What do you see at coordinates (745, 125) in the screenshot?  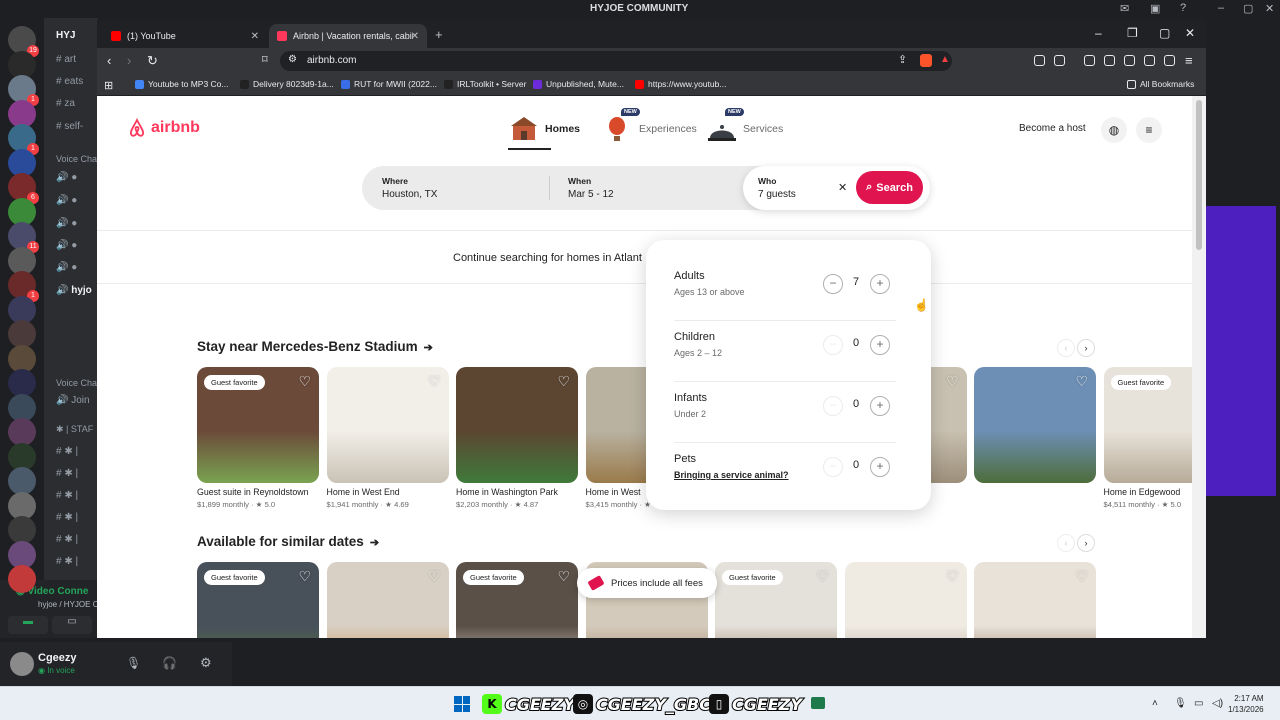 I see `nav-services: NEW Services` at bounding box center [745, 125].